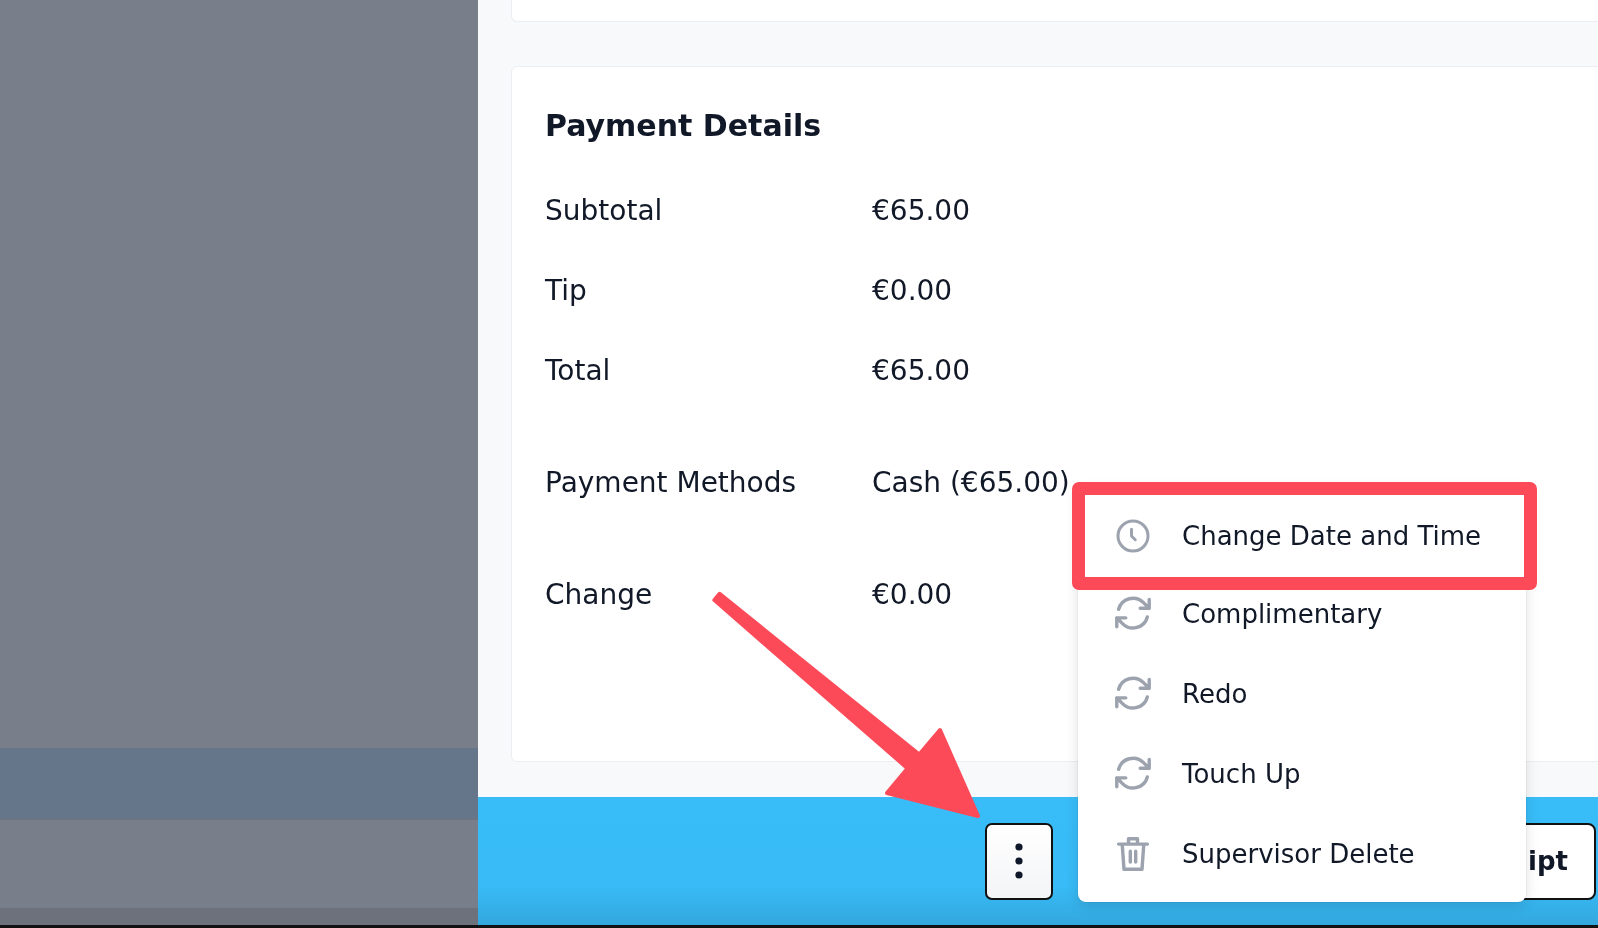 Image resolution: width=1598 pixels, height=928 pixels. Describe the element at coordinates (1302, 614) in the screenshot. I see `menu-item: Complimentary` at that location.